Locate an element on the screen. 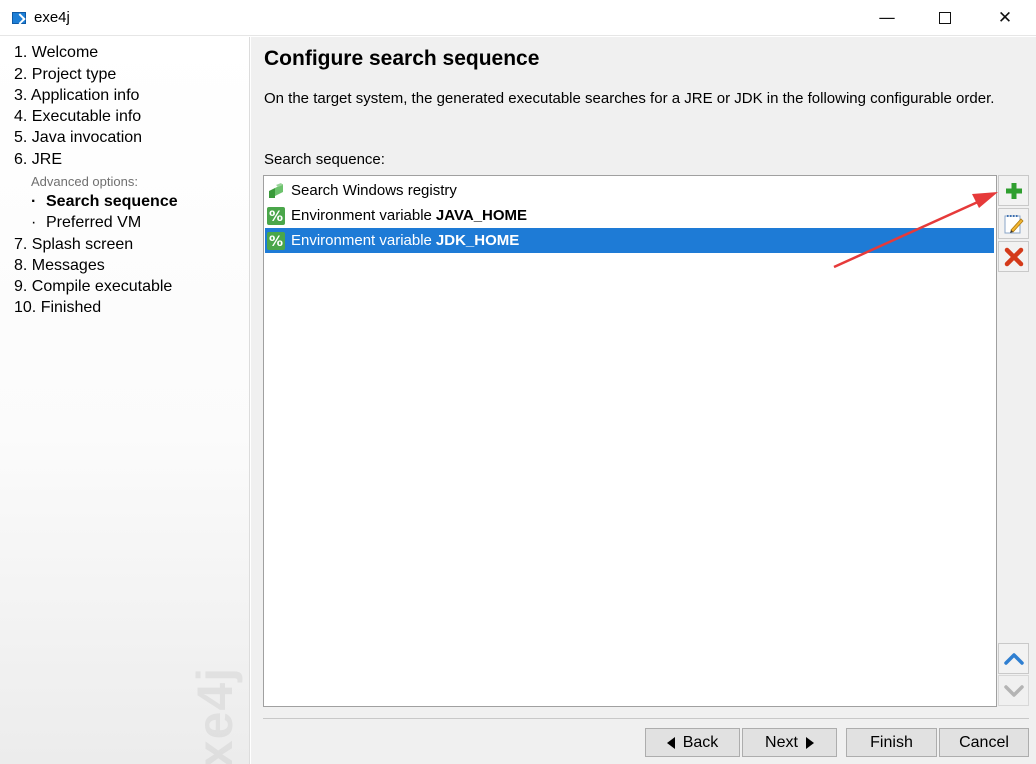  entry-label: Search Windows registry is located at coordinates (374, 190).